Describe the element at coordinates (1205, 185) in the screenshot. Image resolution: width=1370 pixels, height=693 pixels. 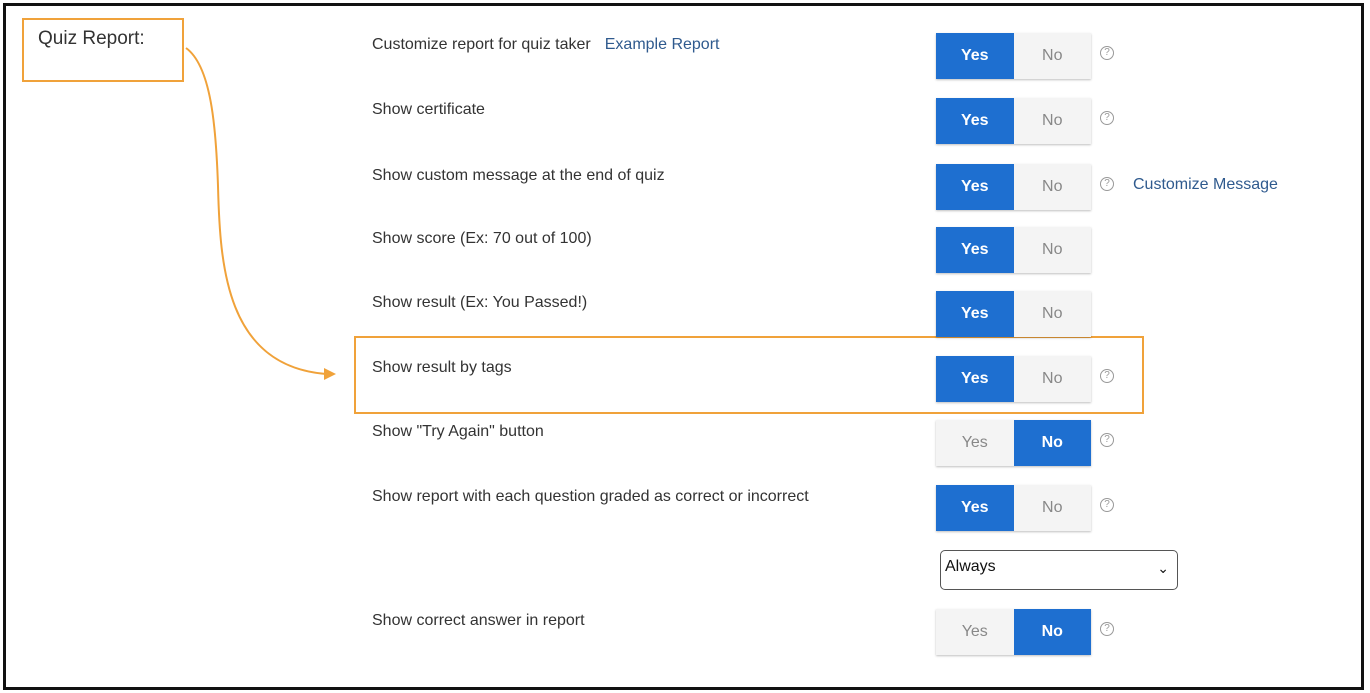
I see `customize-message-link: Customize Message` at that location.